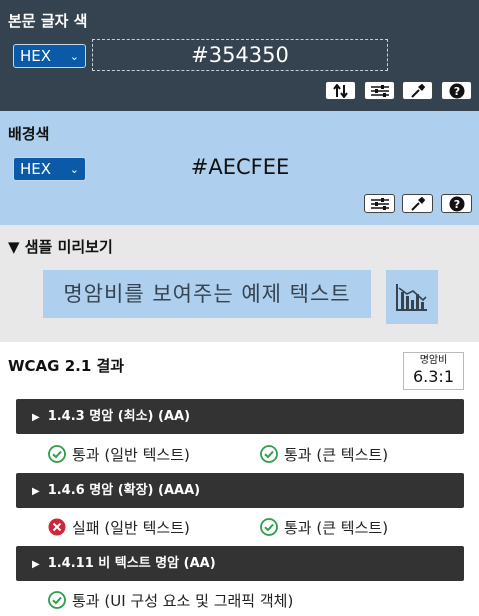 This screenshot has width=479, height=616. I want to click on background-adjust-button, so click(379, 203).